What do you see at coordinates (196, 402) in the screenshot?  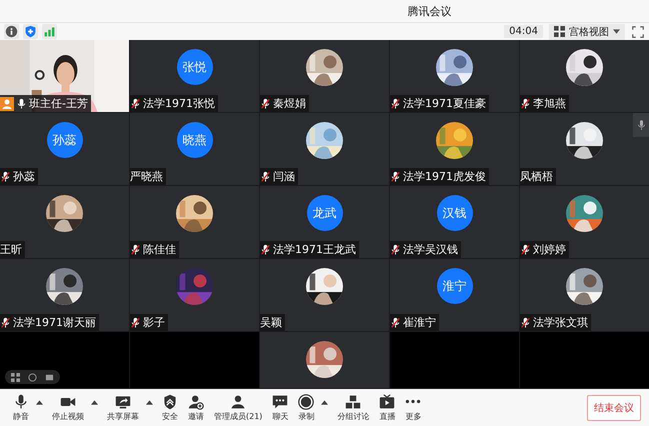 I see `add-person-icon` at bounding box center [196, 402].